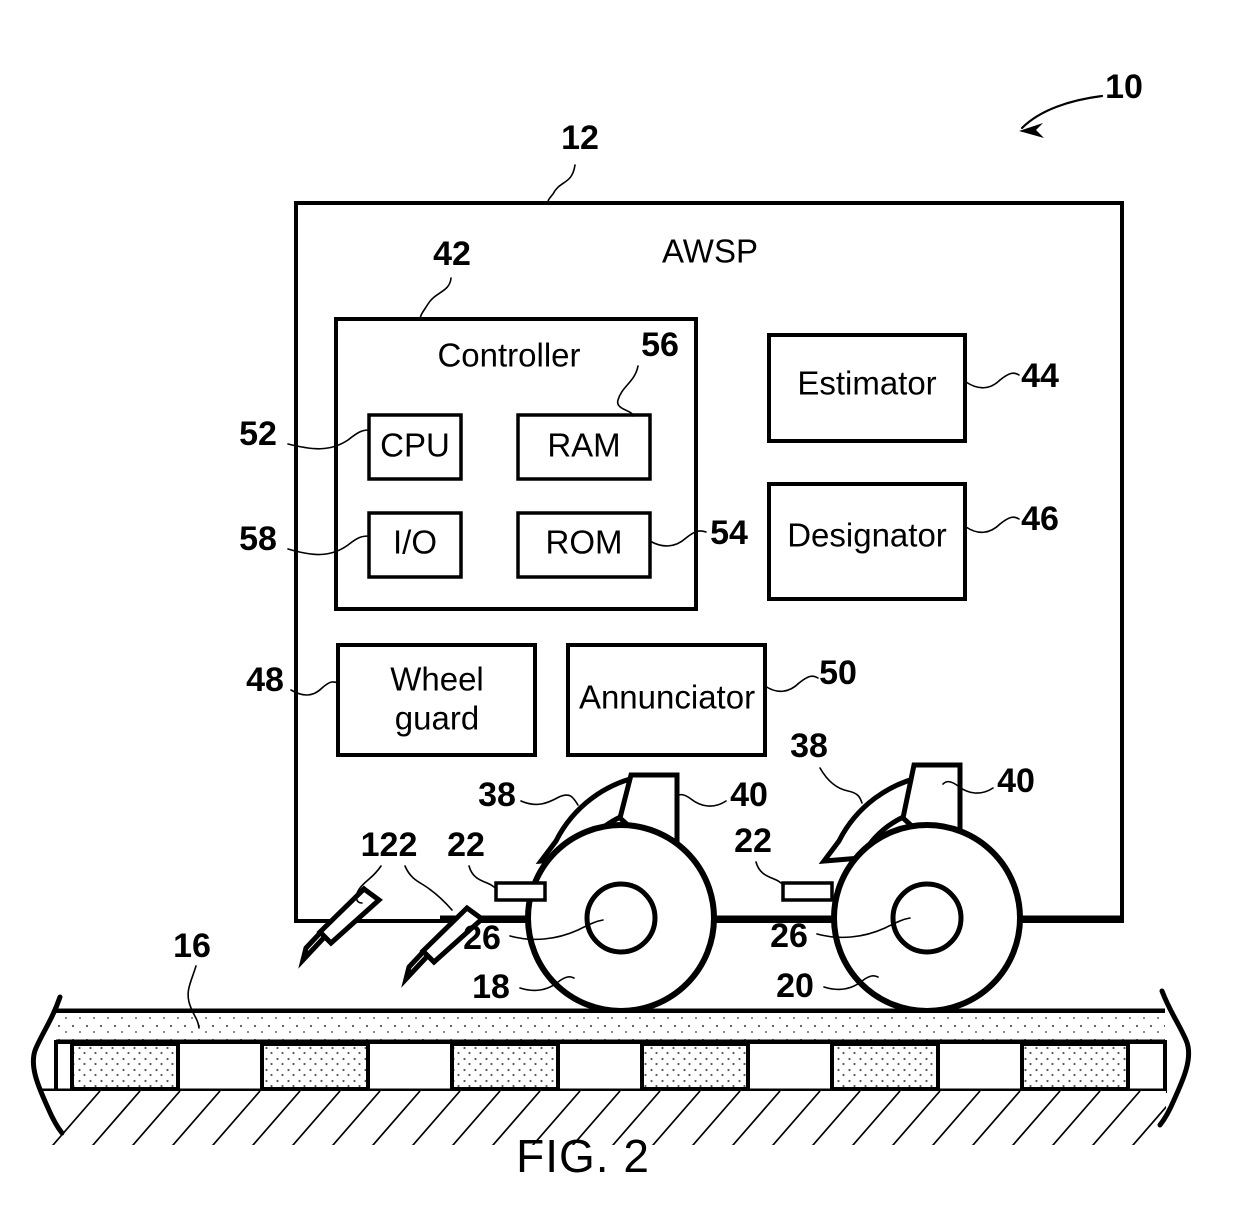 Image resolution: width=1240 pixels, height=1232 pixels. What do you see at coordinates (482, 938) in the screenshot?
I see `reference-numeral-26-left: 26` at bounding box center [482, 938].